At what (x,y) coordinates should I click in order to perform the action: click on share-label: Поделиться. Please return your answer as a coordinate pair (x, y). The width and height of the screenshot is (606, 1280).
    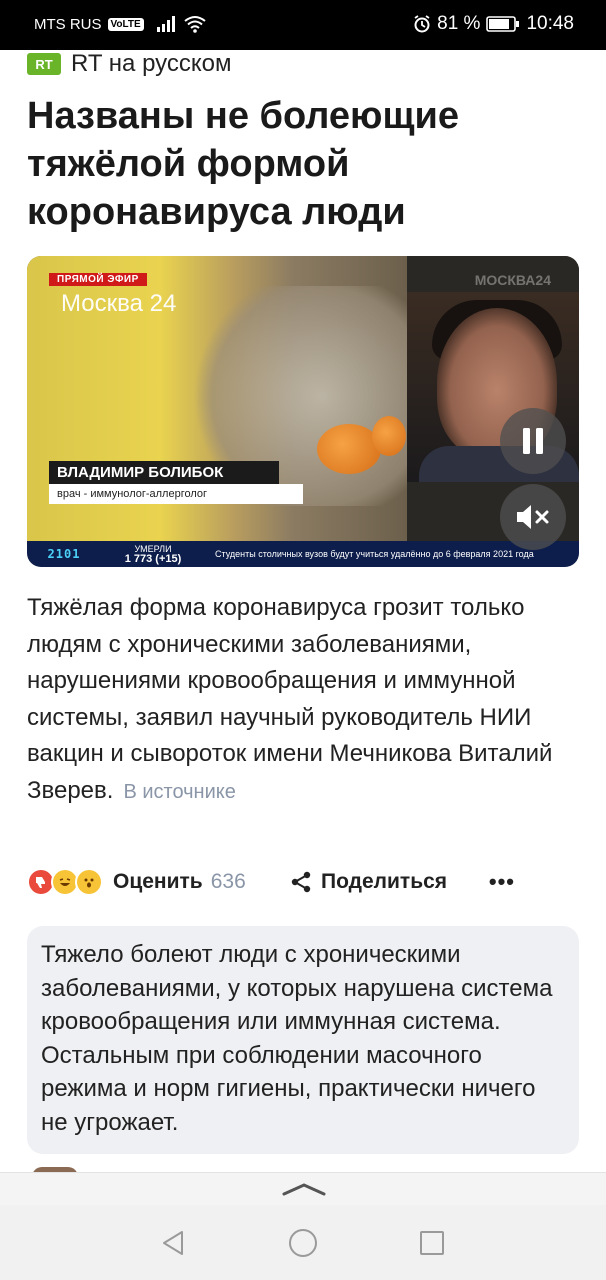
    Looking at the image, I should click on (384, 881).